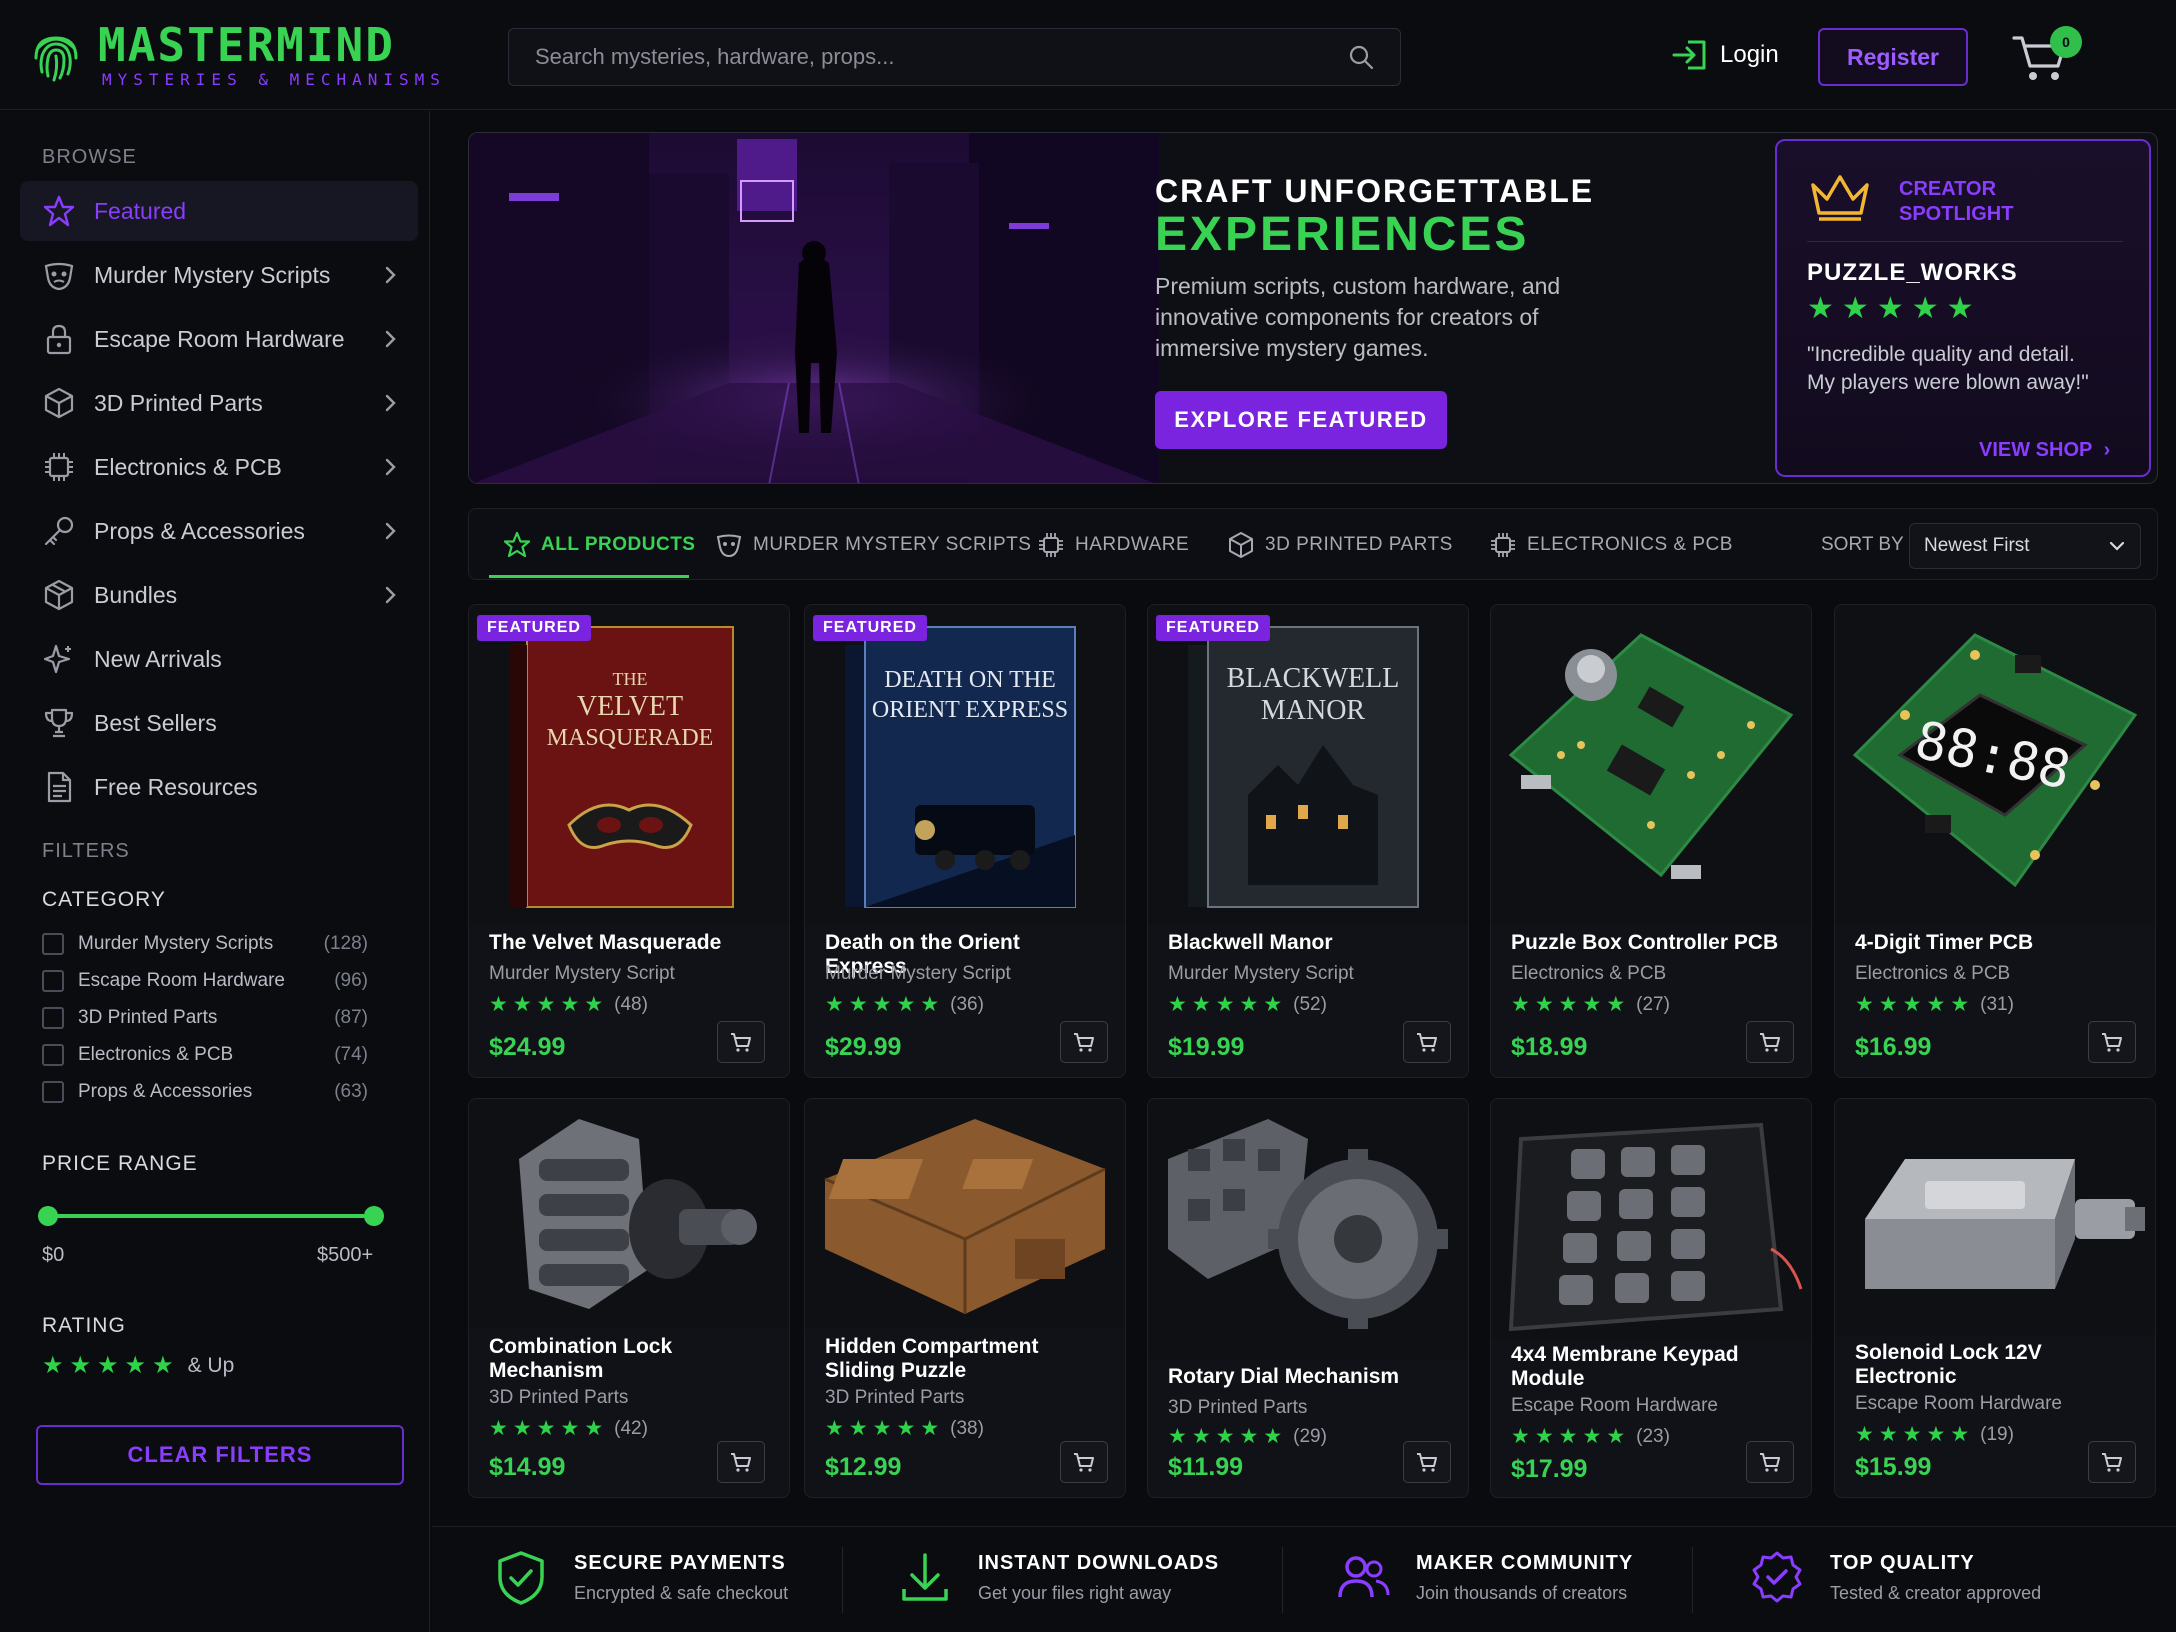  I want to click on product-price: $12.99, so click(863, 1467).